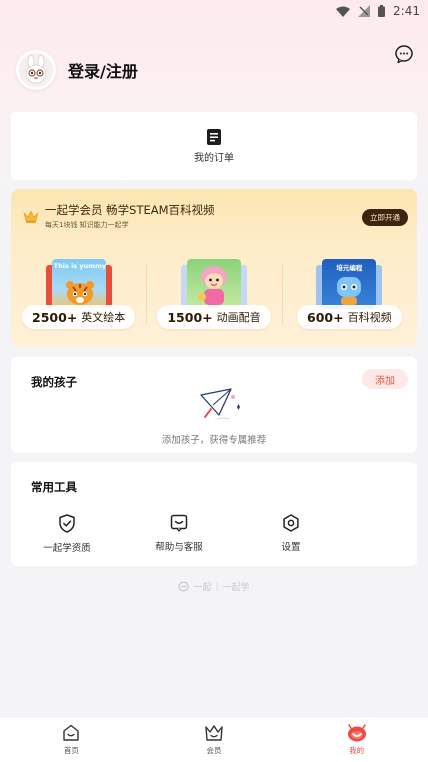  Describe the element at coordinates (406, 11) in the screenshot. I see `status-time: 2:41` at that location.